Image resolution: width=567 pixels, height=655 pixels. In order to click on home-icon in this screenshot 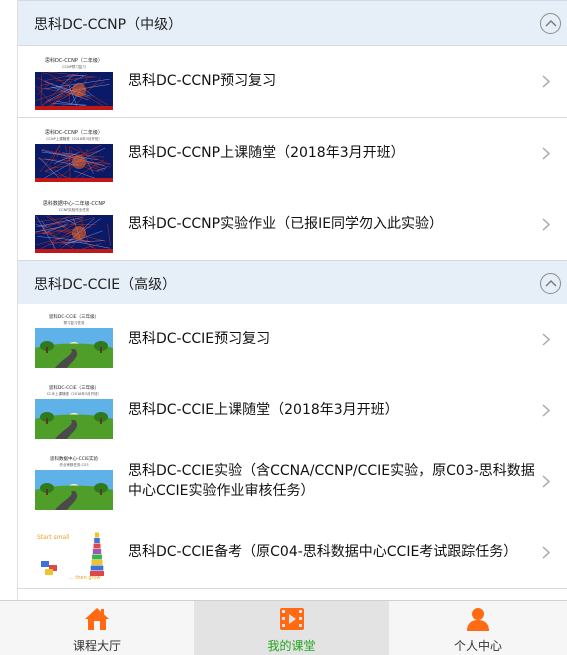, I will do `click(97, 619)`.